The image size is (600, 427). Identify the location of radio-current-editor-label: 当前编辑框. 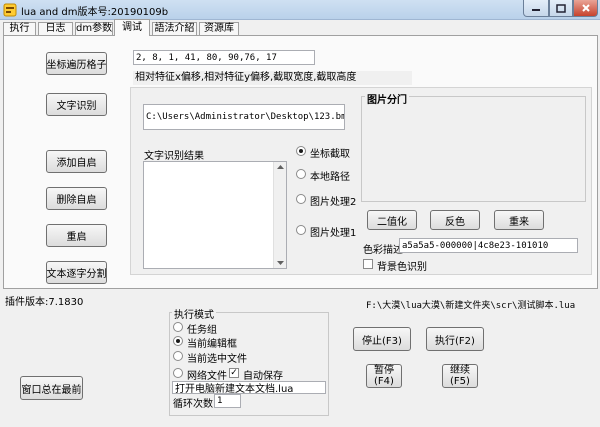
(212, 344).